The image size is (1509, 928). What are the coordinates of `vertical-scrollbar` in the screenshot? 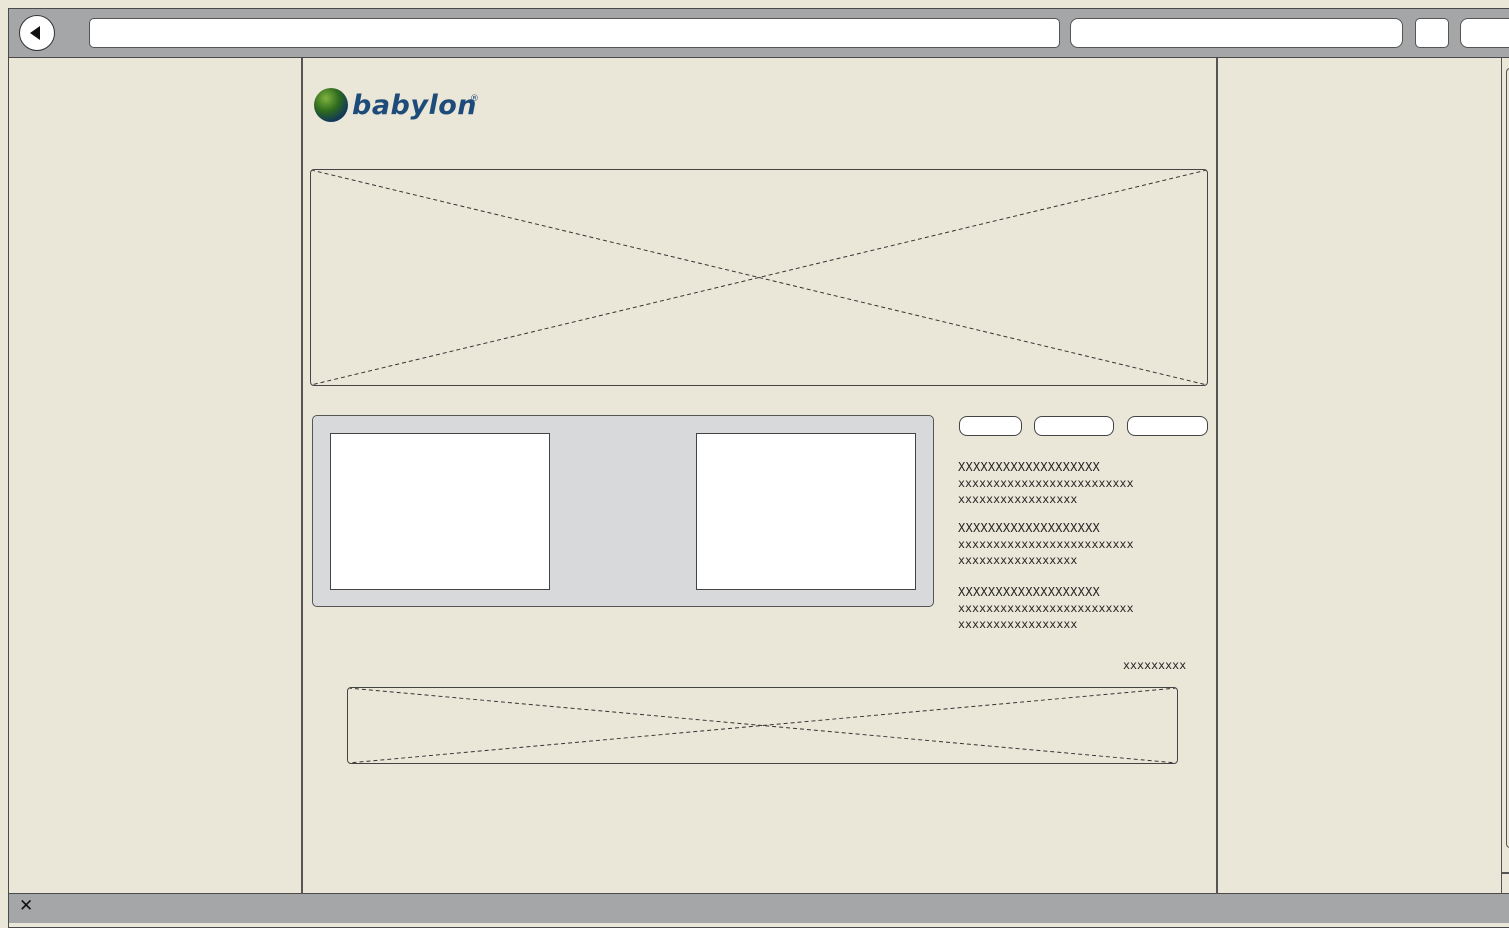 It's located at (1505, 475).